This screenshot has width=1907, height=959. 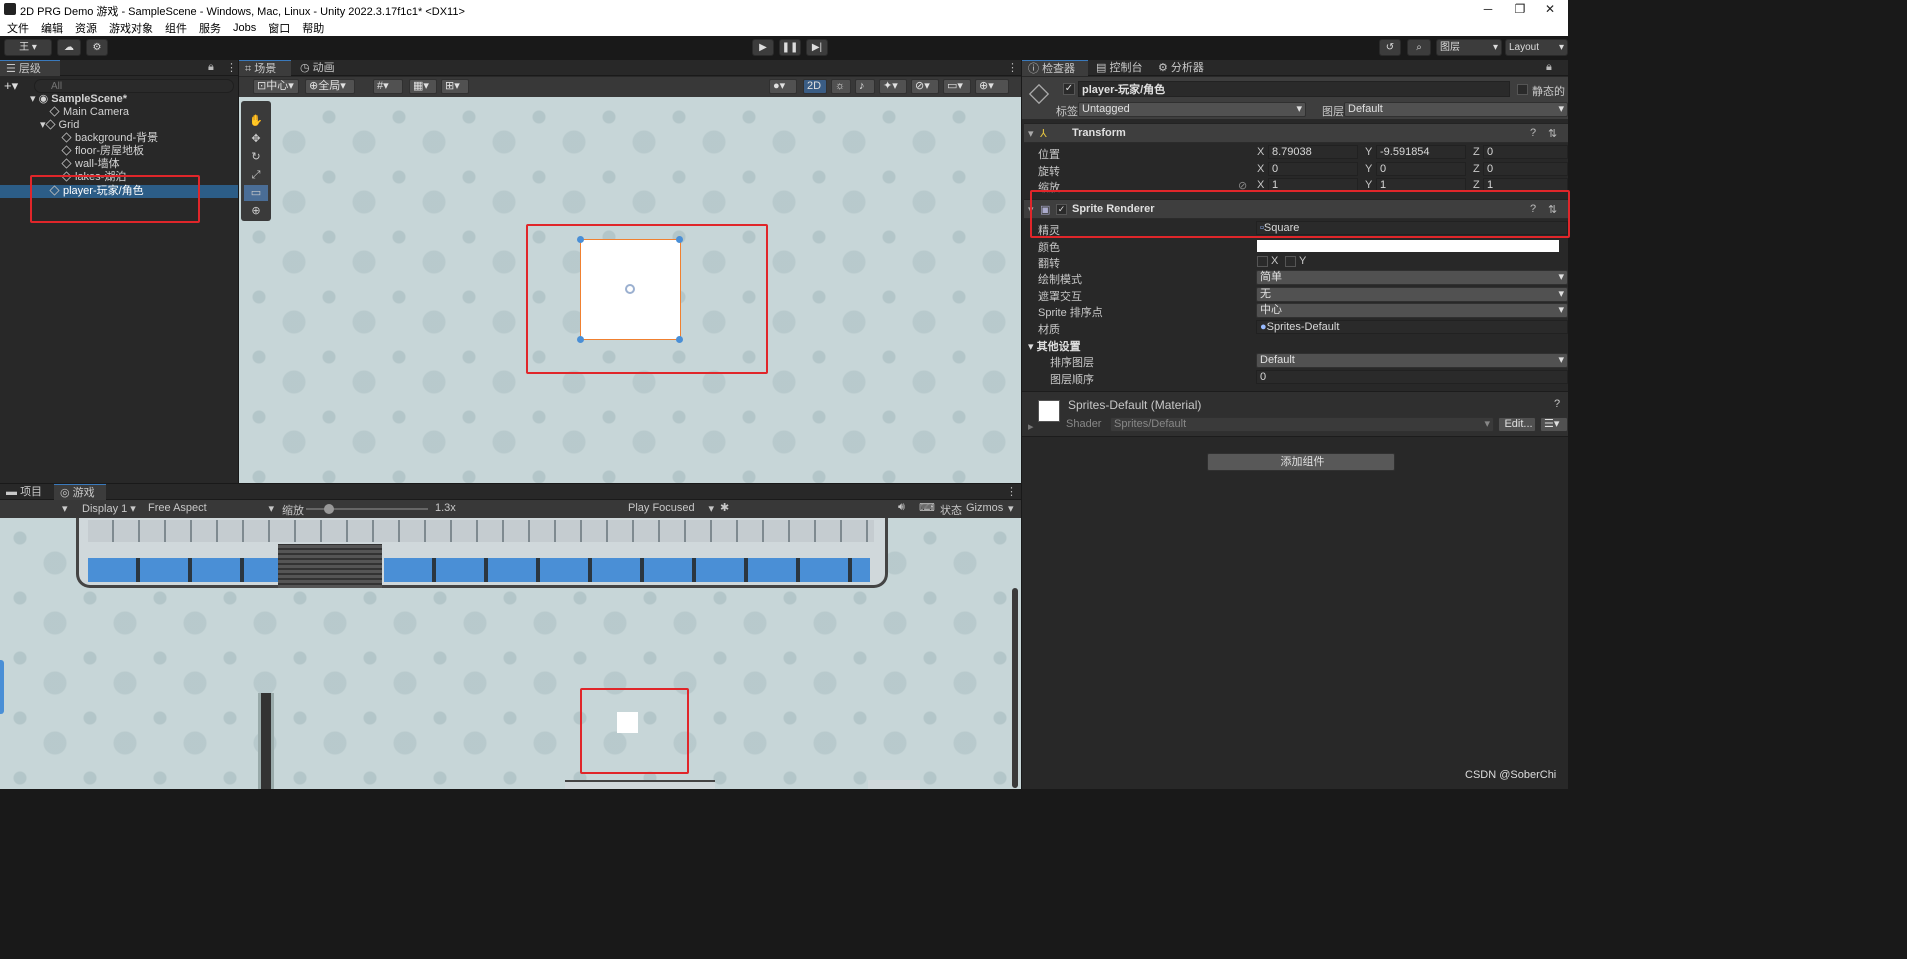 I want to click on play-button: ▶, so click(x=763, y=47).